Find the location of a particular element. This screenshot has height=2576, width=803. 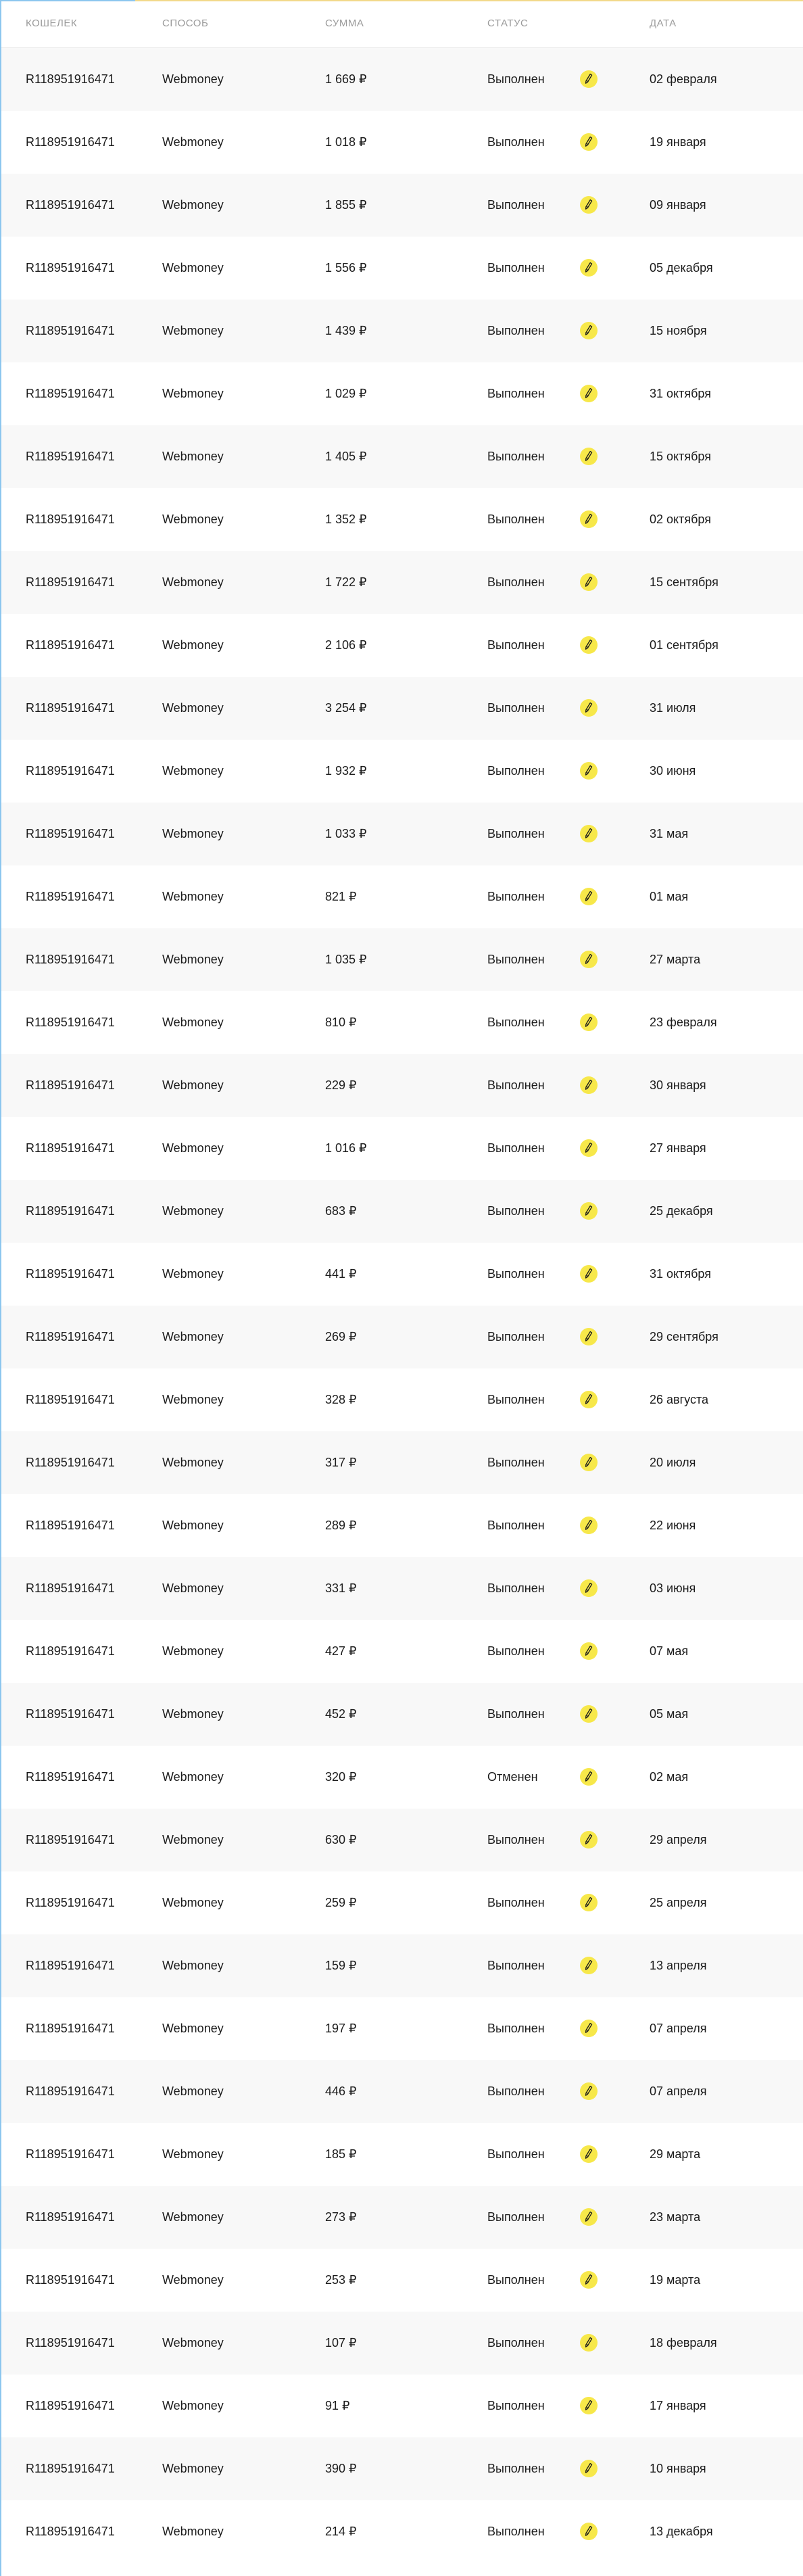

cell-sum: 229 ₽ is located at coordinates (341, 1085).